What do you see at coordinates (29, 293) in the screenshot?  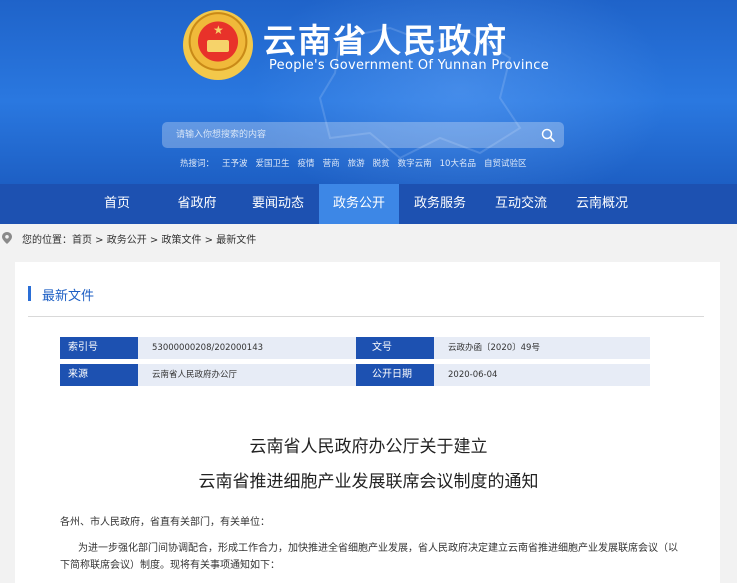 I see `column-accent-bar` at bounding box center [29, 293].